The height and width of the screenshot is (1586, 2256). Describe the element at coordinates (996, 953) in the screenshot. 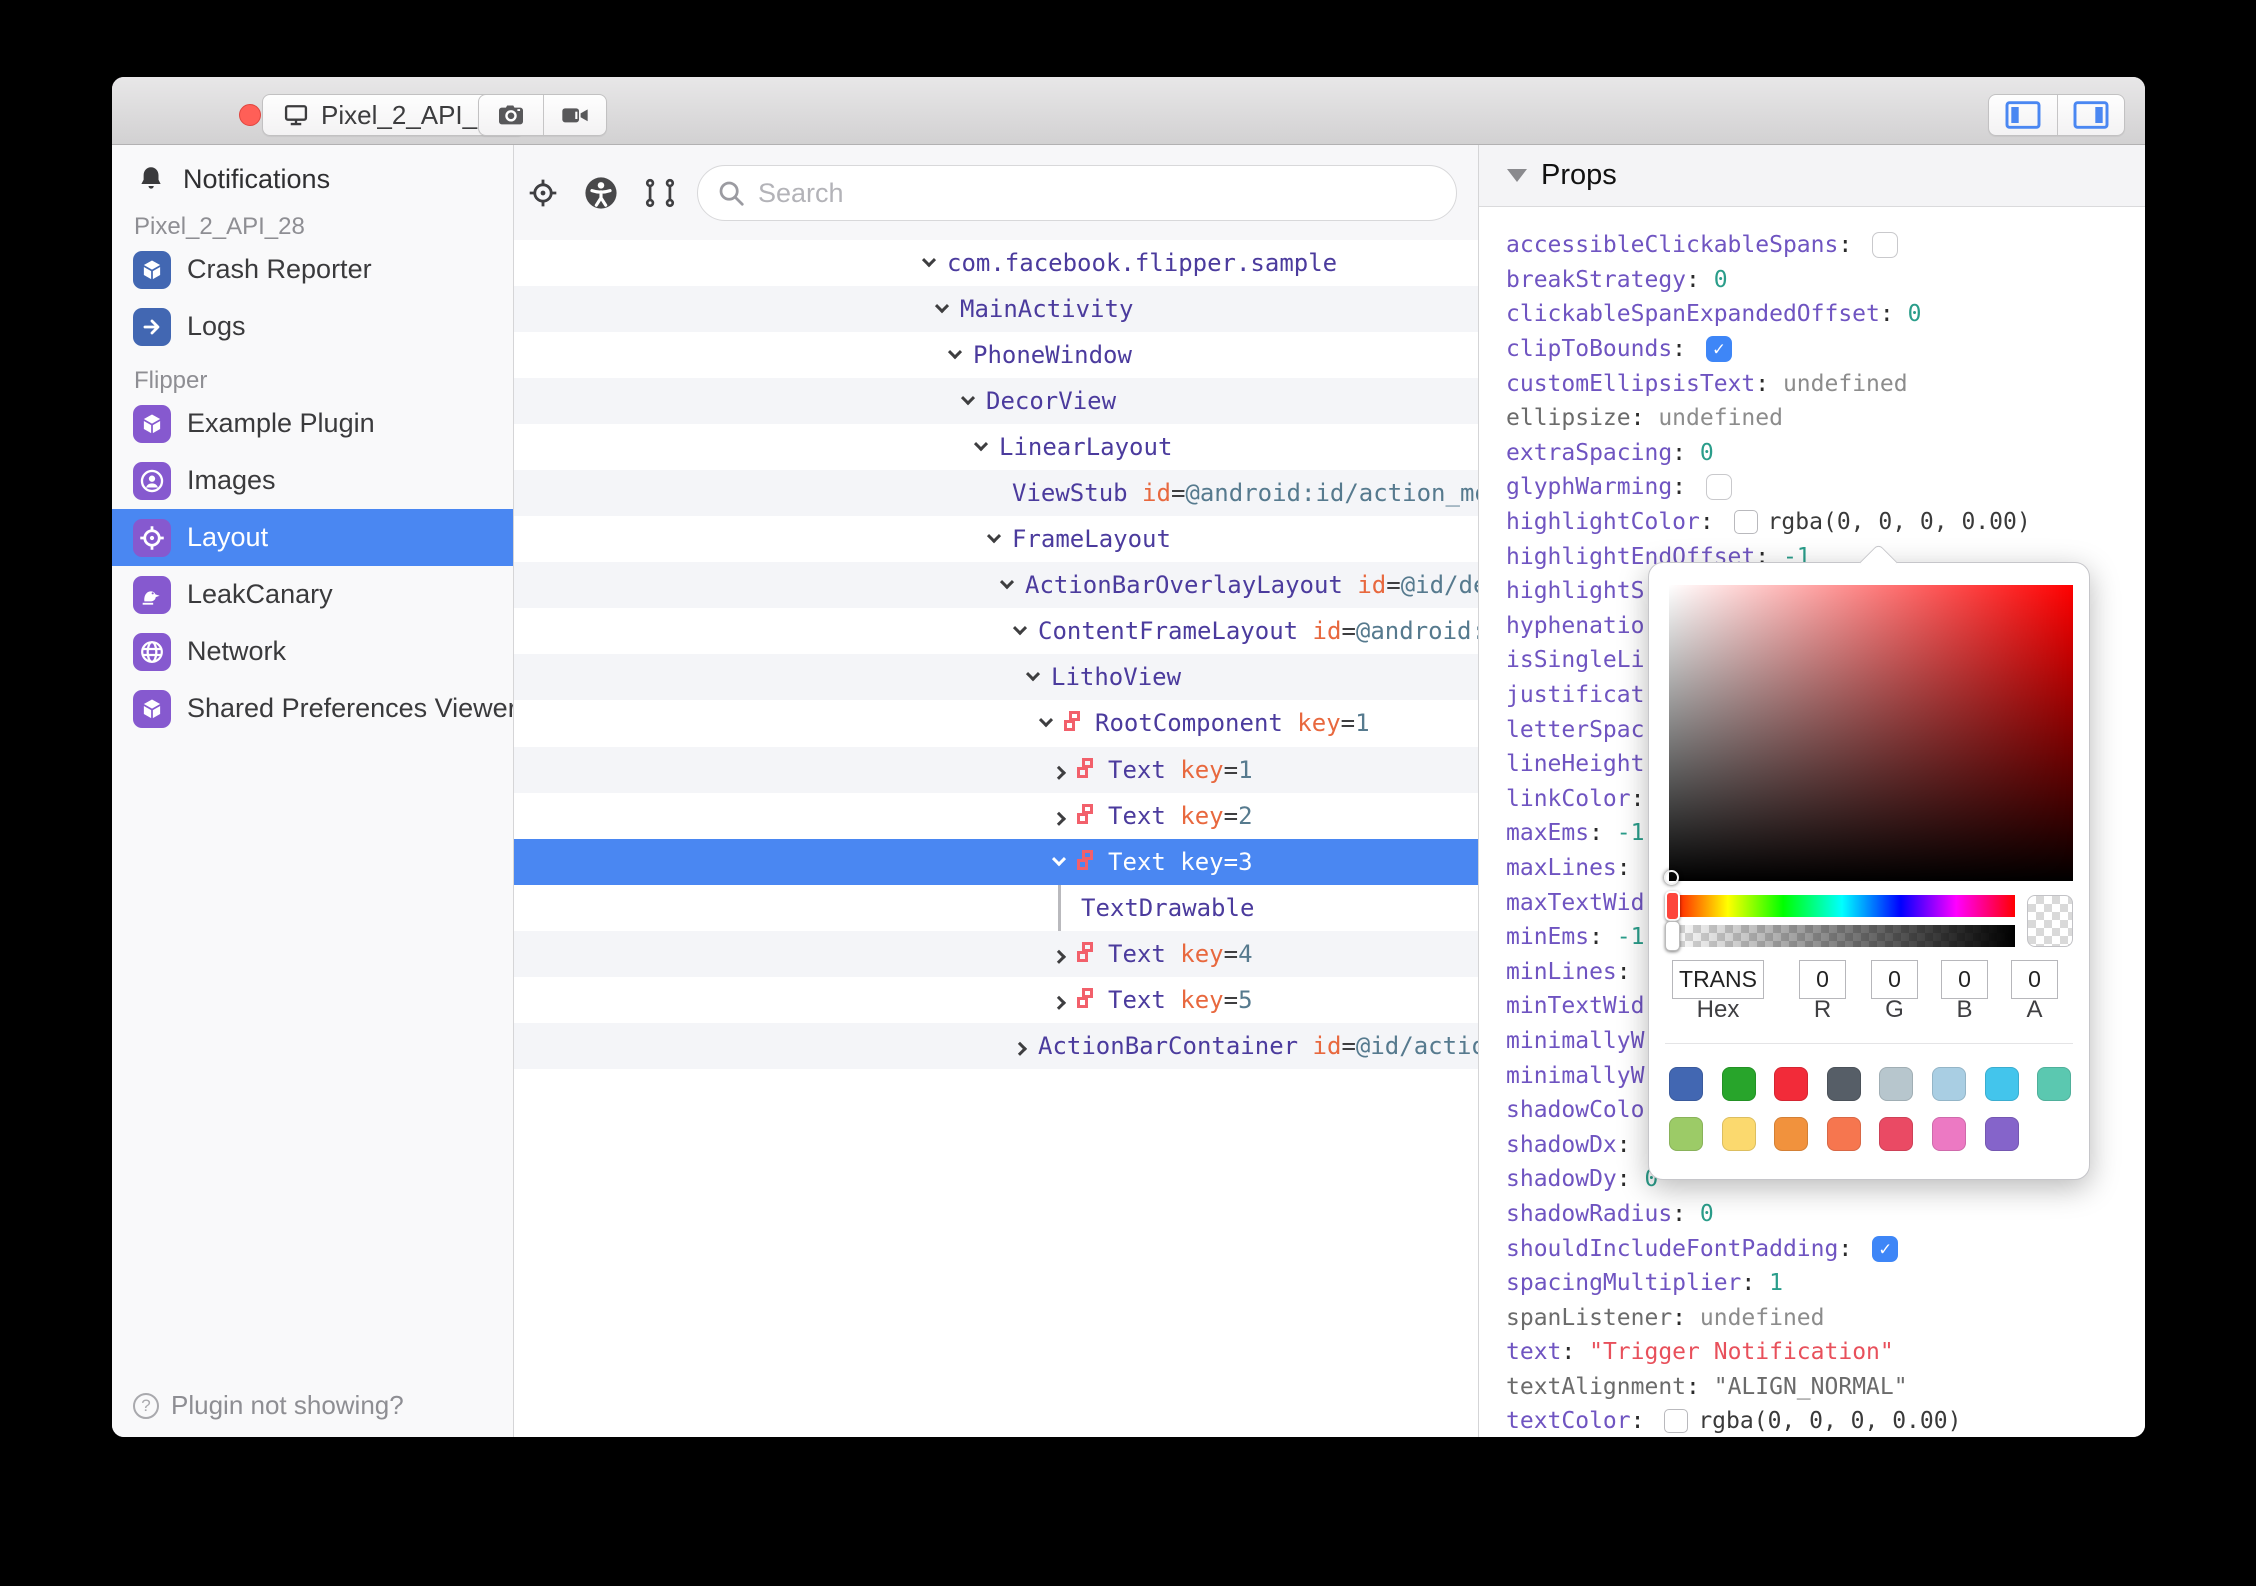

I see `tree-node-text: Text key = 4` at that location.